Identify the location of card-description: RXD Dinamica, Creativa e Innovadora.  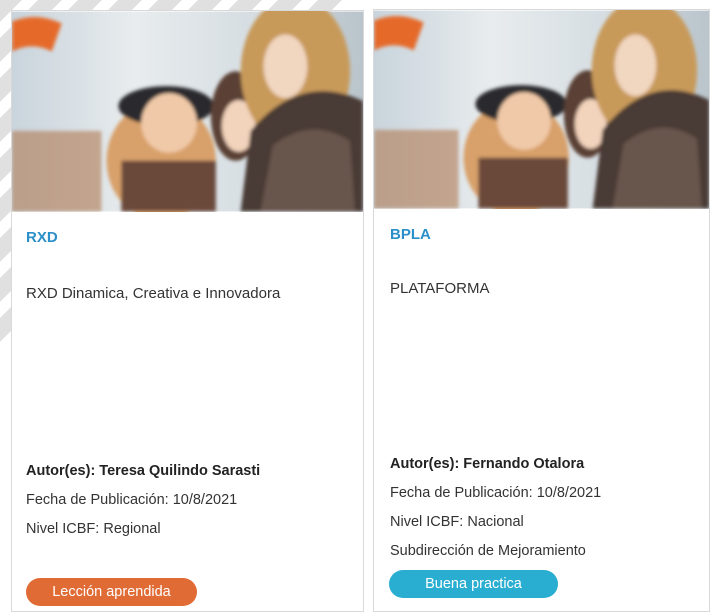
(153, 293).